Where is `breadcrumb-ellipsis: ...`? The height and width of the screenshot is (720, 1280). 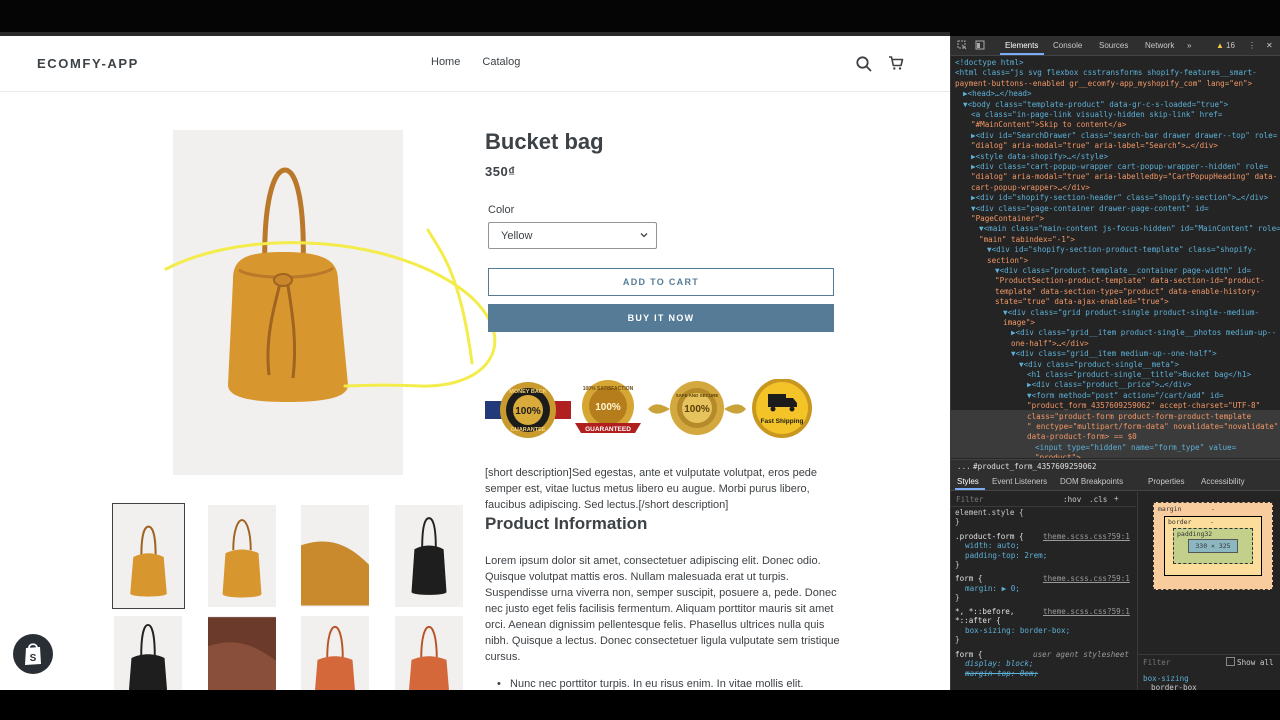
breadcrumb-ellipsis: ... is located at coordinates (964, 466).